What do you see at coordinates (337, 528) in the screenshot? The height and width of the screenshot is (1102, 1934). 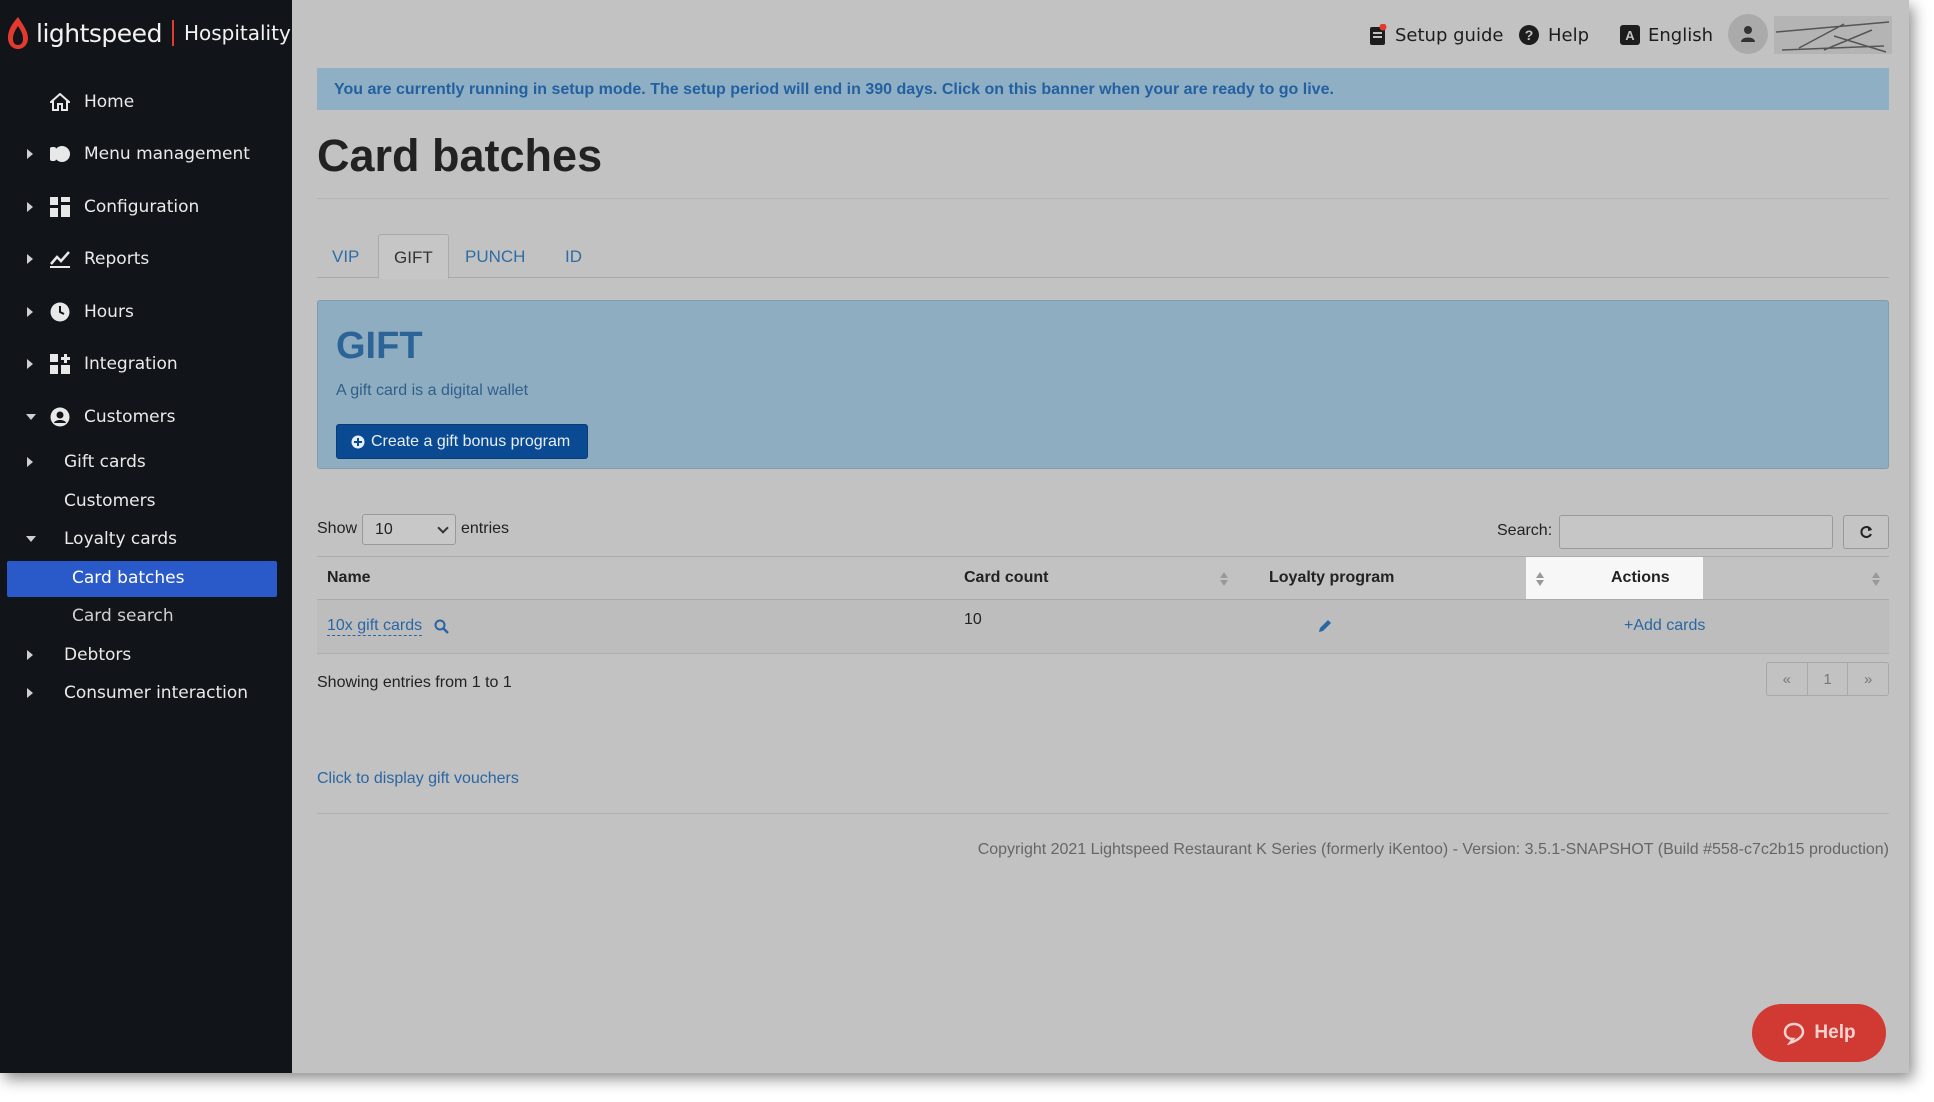 I see `show-label: Show` at bounding box center [337, 528].